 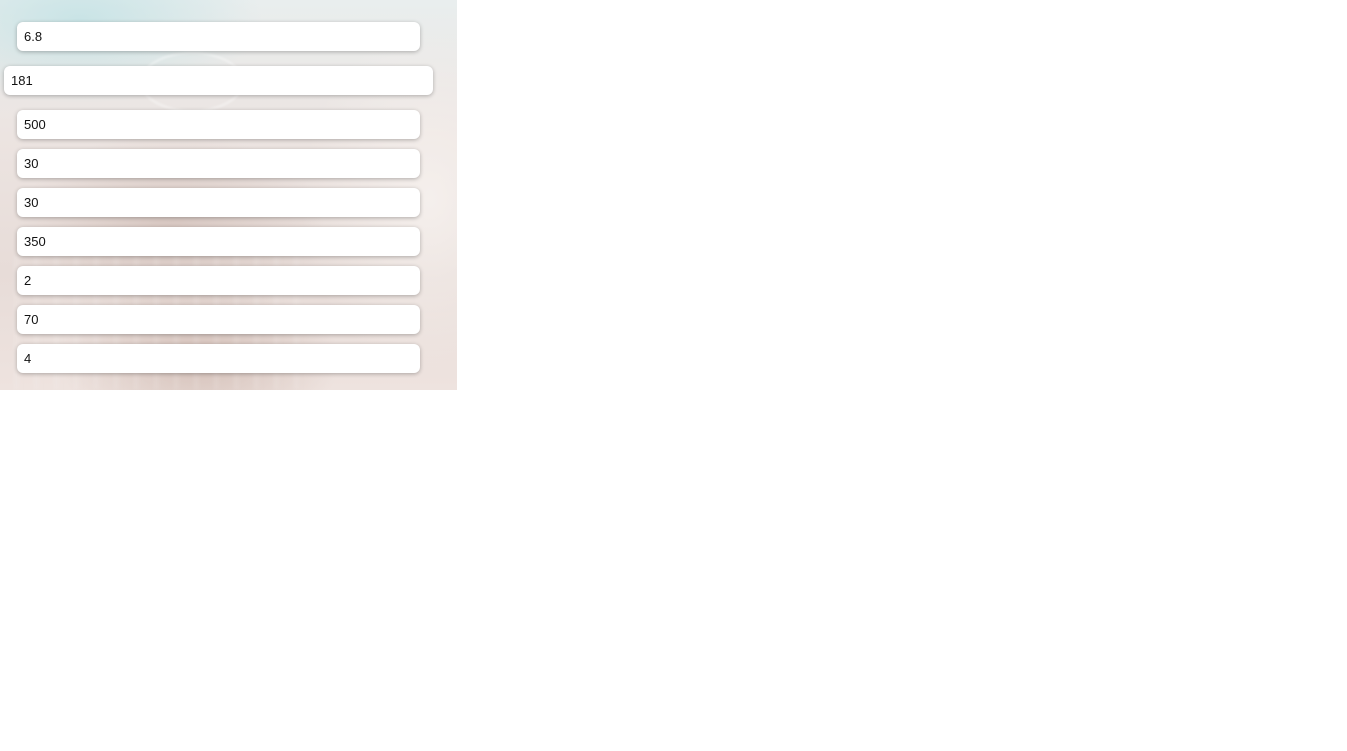 What do you see at coordinates (218, 80) in the screenshot?
I see `input-field-2: 181` at bounding box center [218, 80].